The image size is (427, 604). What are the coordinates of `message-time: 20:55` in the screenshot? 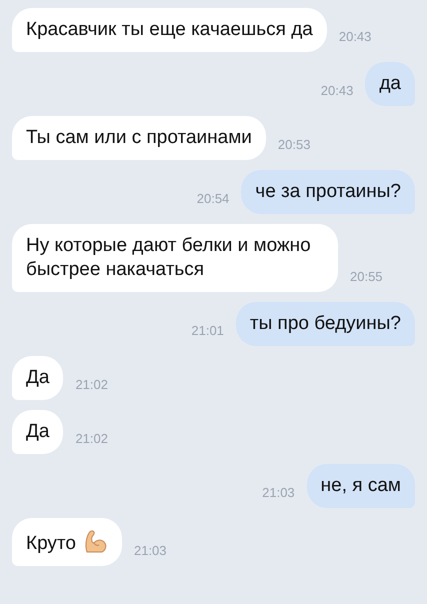 It's located at (366, 277).